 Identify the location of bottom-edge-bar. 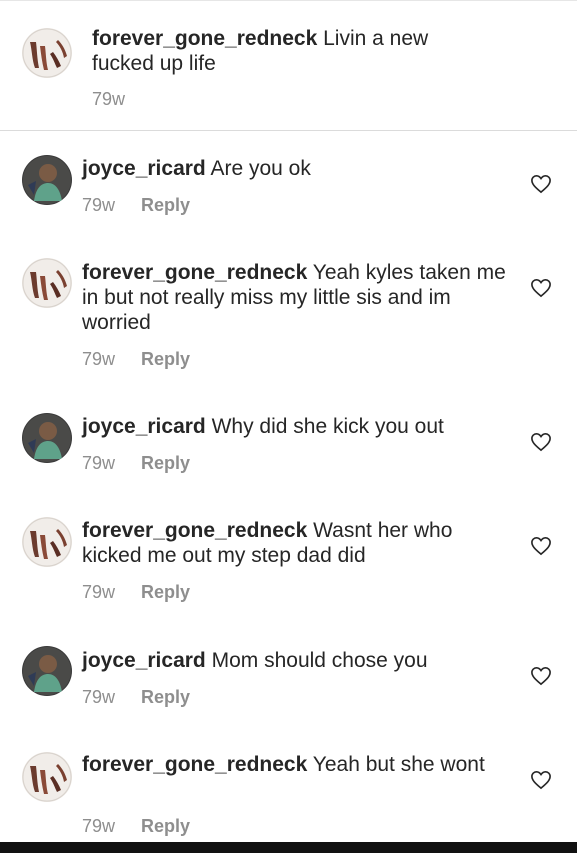
(288, 847).